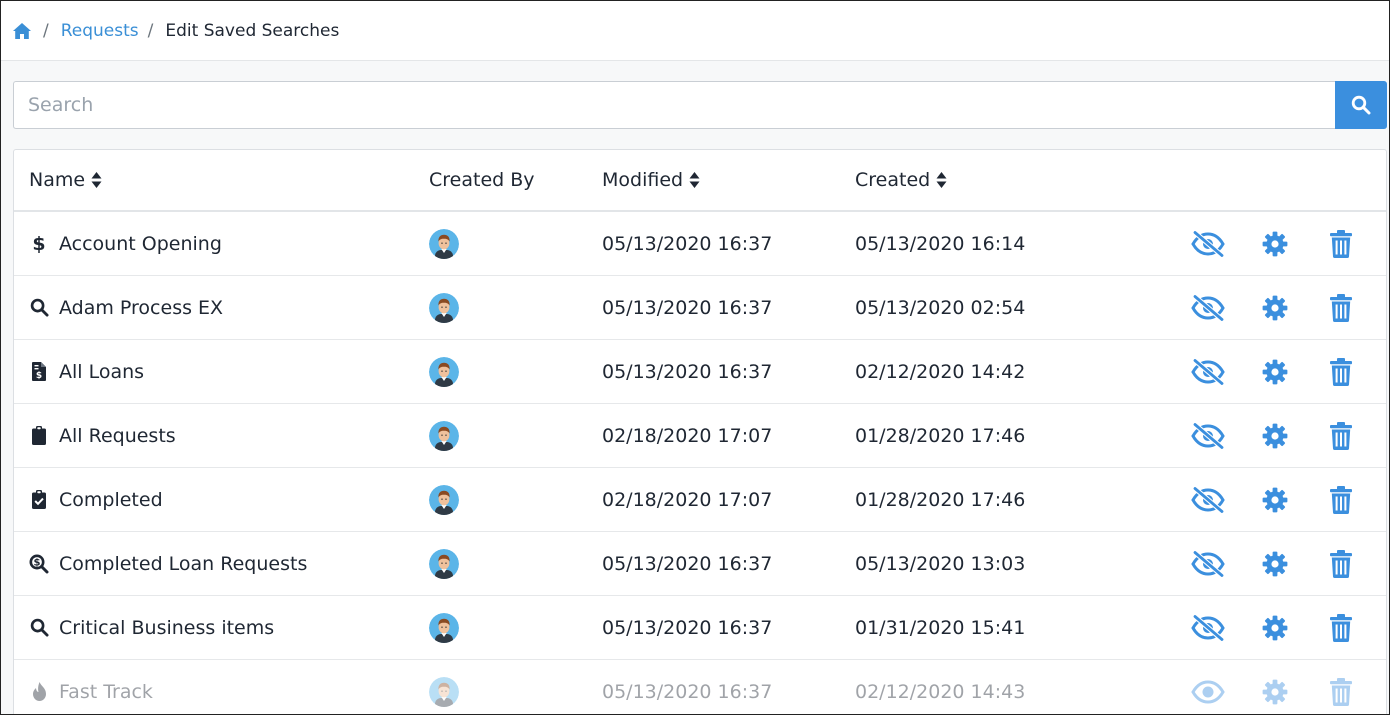 This screenshot has width=1390, height=715. I want to click on created-date: 05/13/2020 16:14, so click(940, 243).